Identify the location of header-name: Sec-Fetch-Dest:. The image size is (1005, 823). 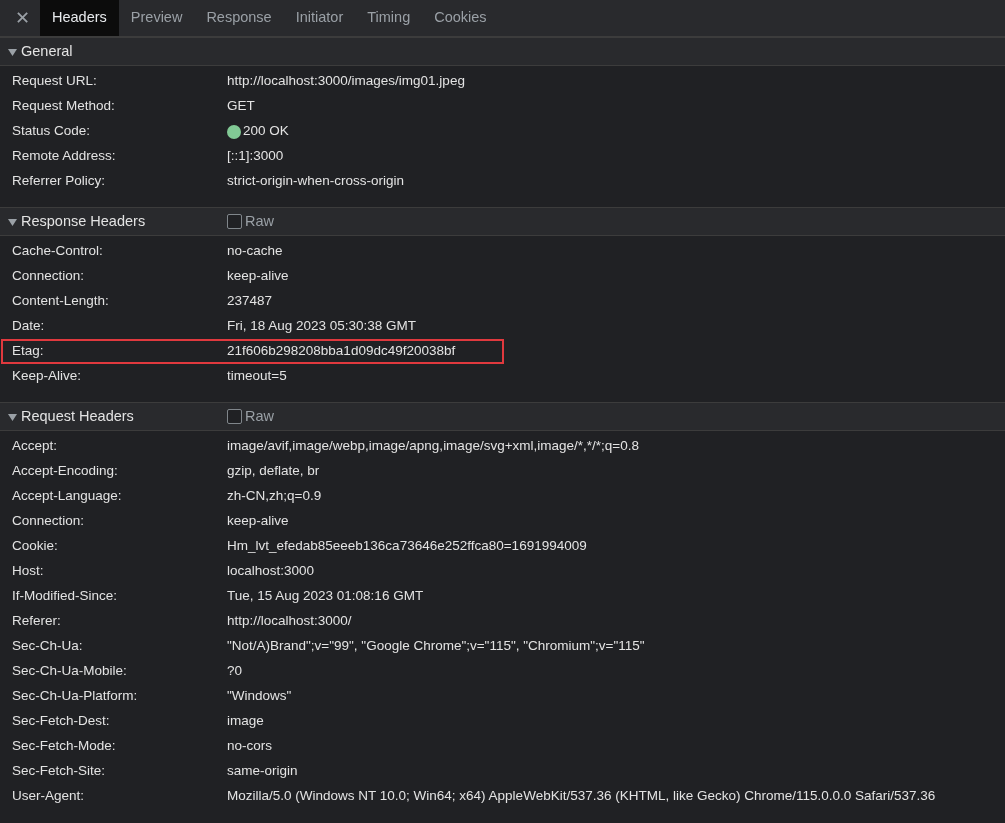
(61, 721).